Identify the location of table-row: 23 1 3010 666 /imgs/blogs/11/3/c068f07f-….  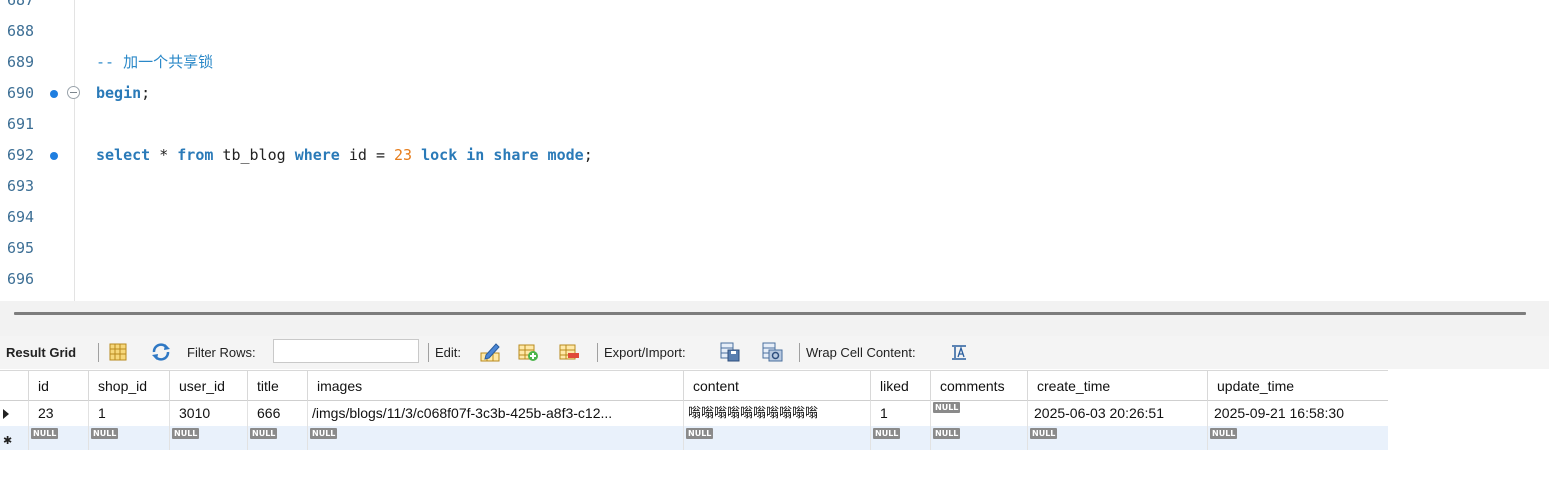
(694, 413).